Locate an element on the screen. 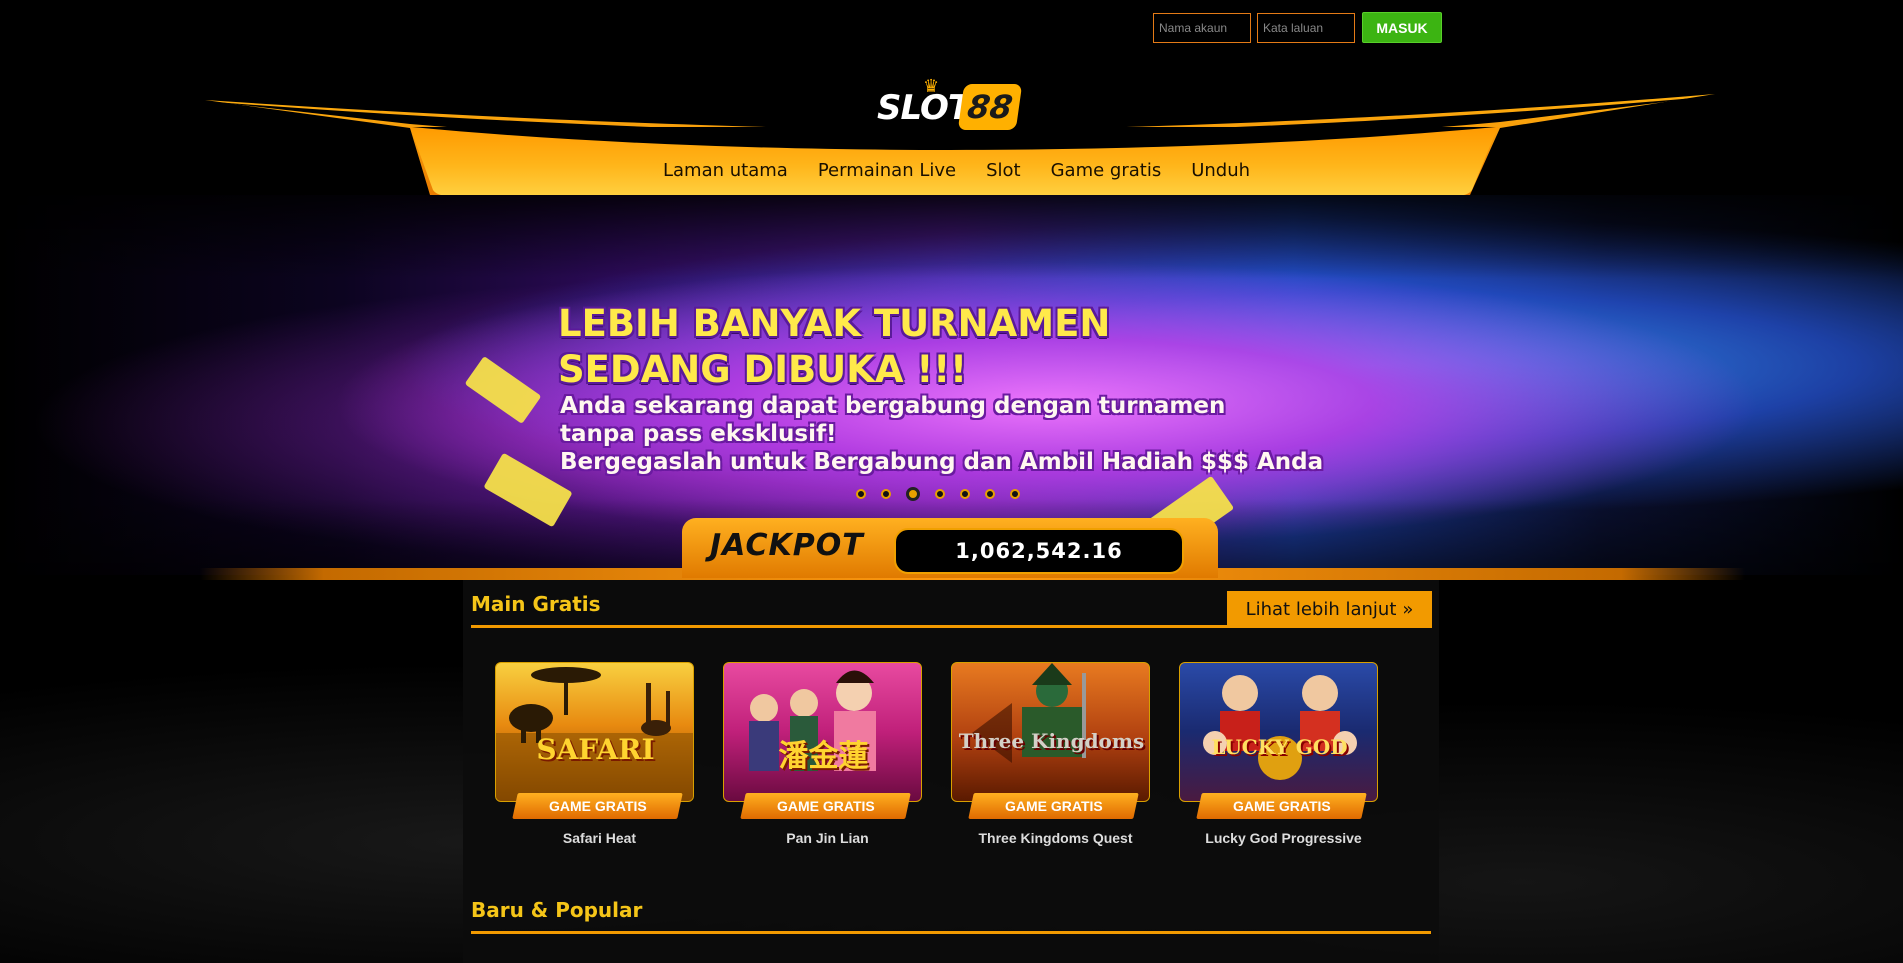 This screenshot has width=1903, height=963. password-input is located at coordinates (1306, 27).